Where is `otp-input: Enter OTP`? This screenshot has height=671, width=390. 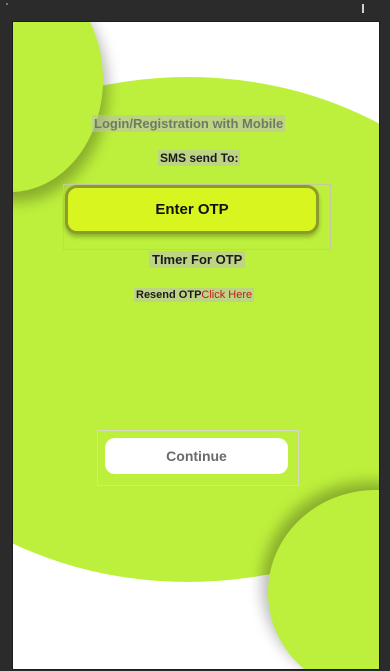
otp-input: Enter OTP is located at coordinates (192, 209).